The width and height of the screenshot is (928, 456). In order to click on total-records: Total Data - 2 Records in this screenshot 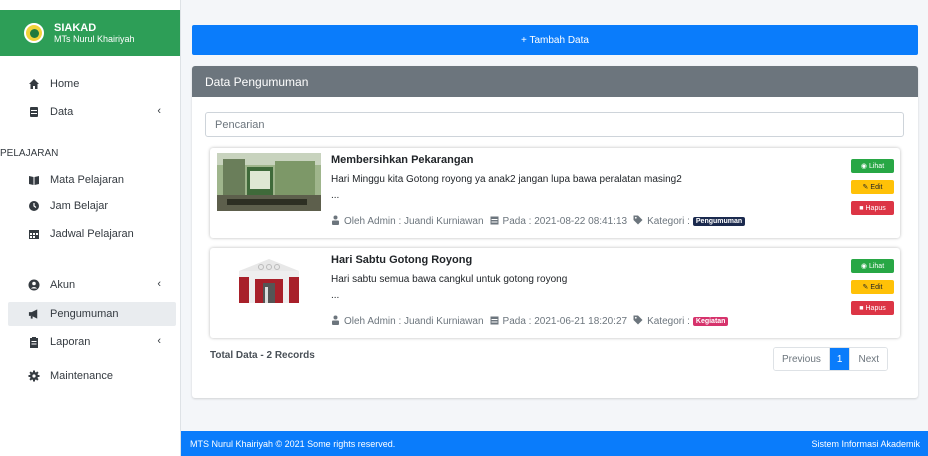, I will do `click(262, 355)`.